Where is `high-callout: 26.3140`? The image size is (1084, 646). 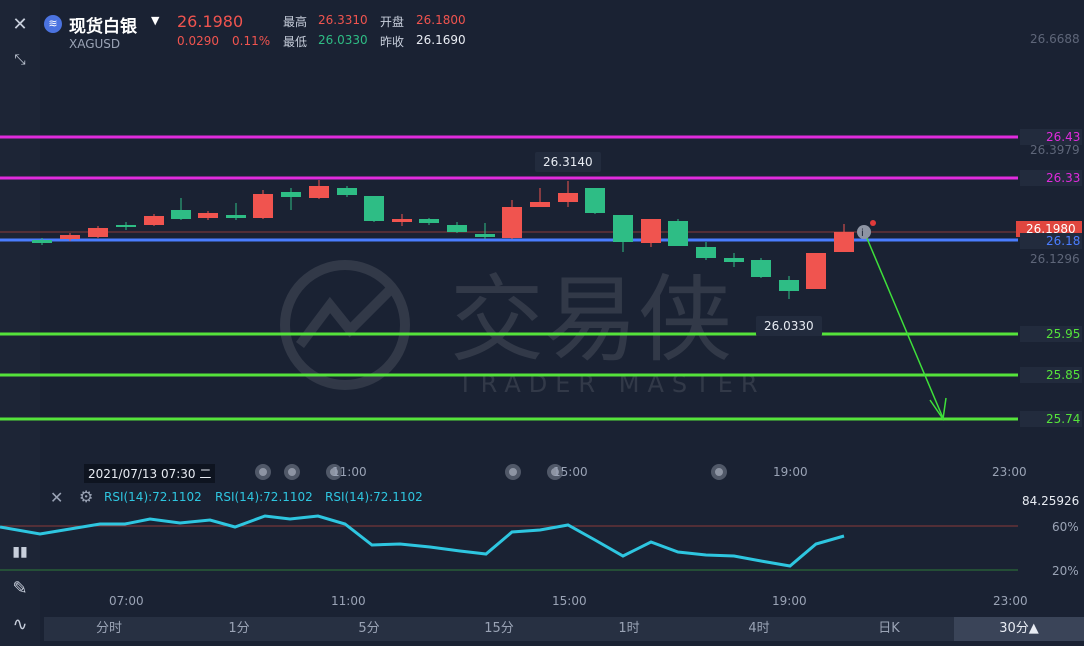 high-callout: 26.3140 is located at coordinates (568, 162).